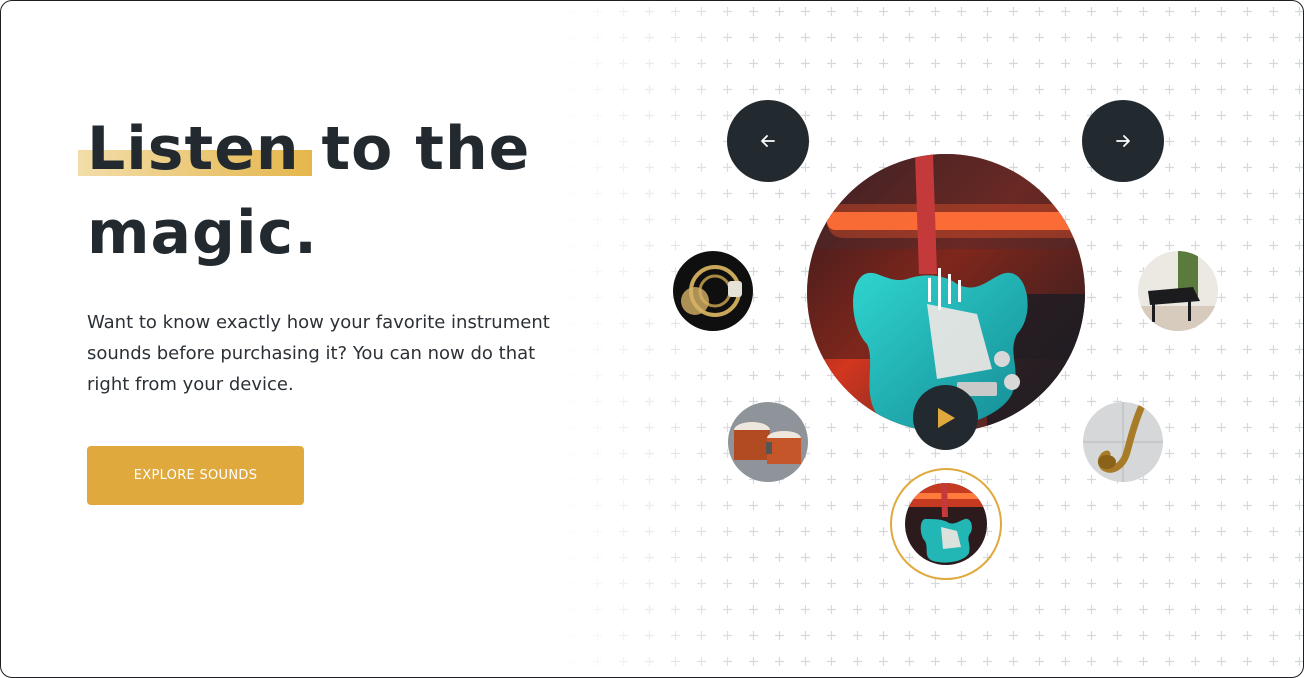 The image size is (1304, 678). I want to click on thumbnail-electric-guitar, so click(946, 524).